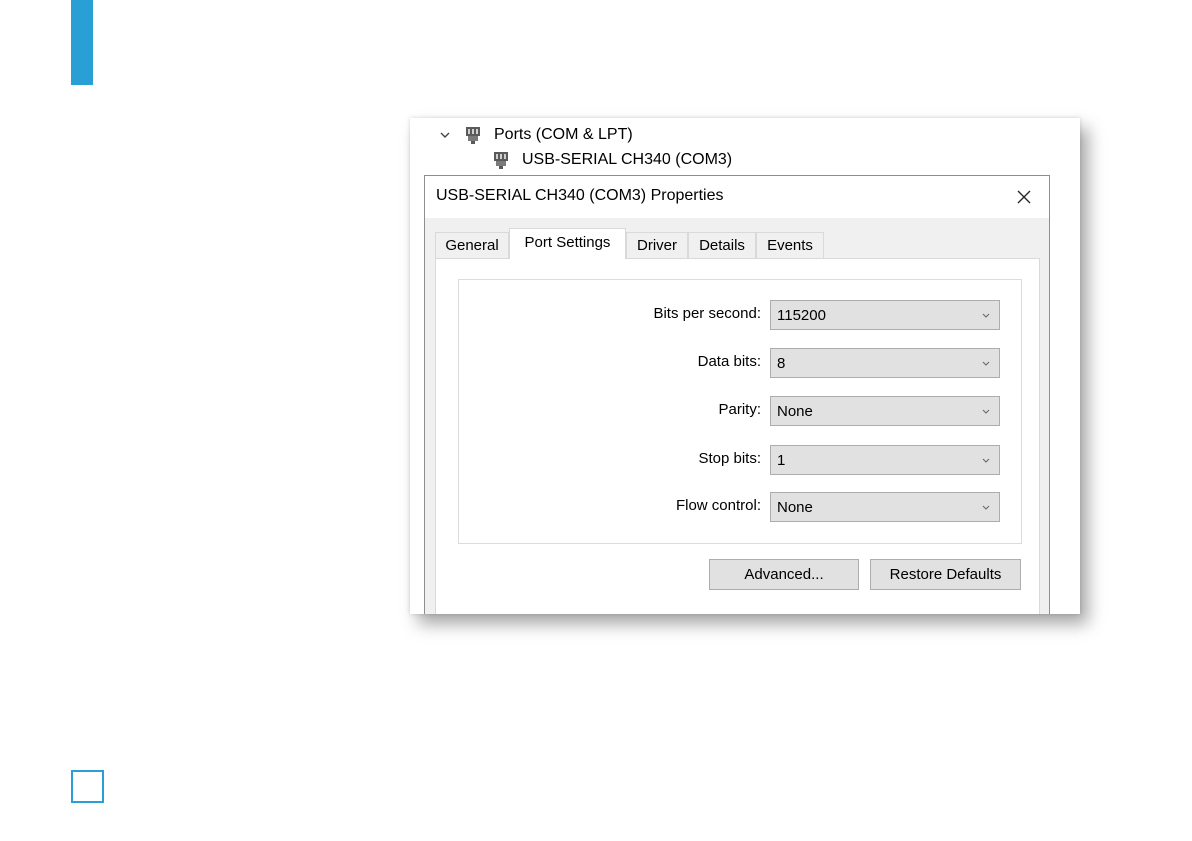 Image resolution: width=1192 pixels, height=841 pixels. I want to click on tree-item-label: Ports (COM & LPT), so click(563, 134).